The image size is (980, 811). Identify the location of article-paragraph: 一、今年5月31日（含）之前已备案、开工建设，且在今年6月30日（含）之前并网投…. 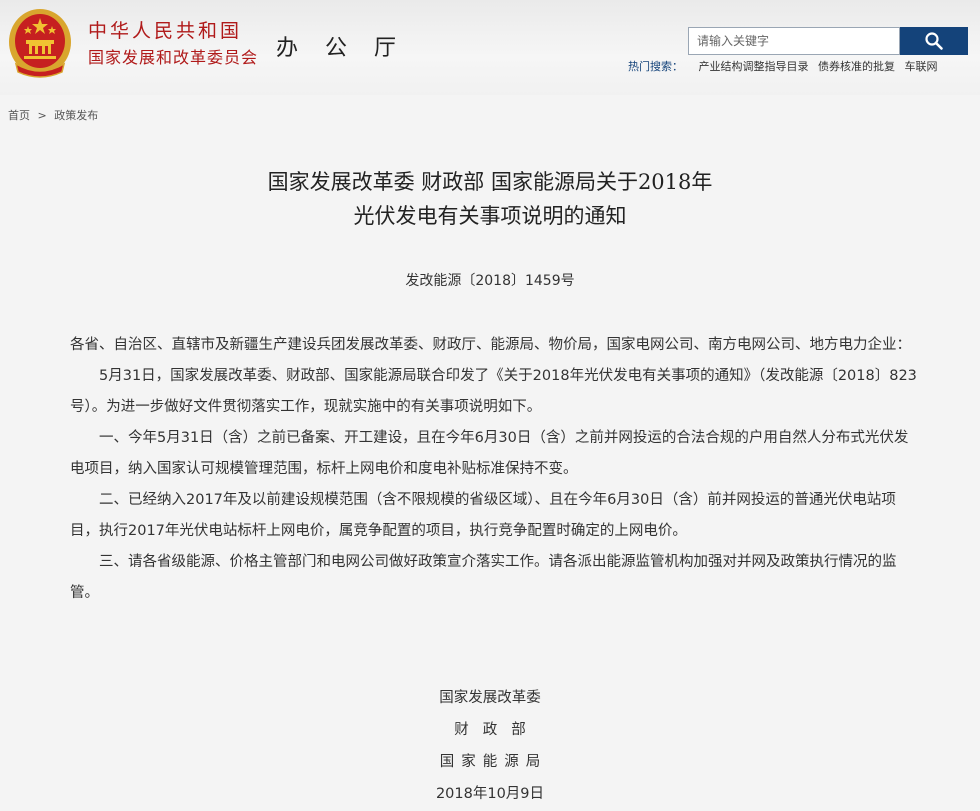
(489, 453).